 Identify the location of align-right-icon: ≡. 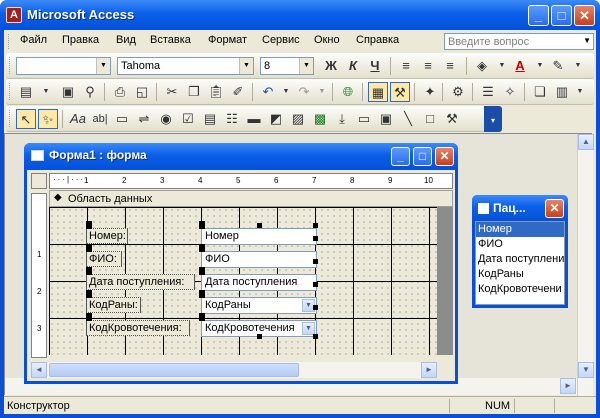
(450, 66).